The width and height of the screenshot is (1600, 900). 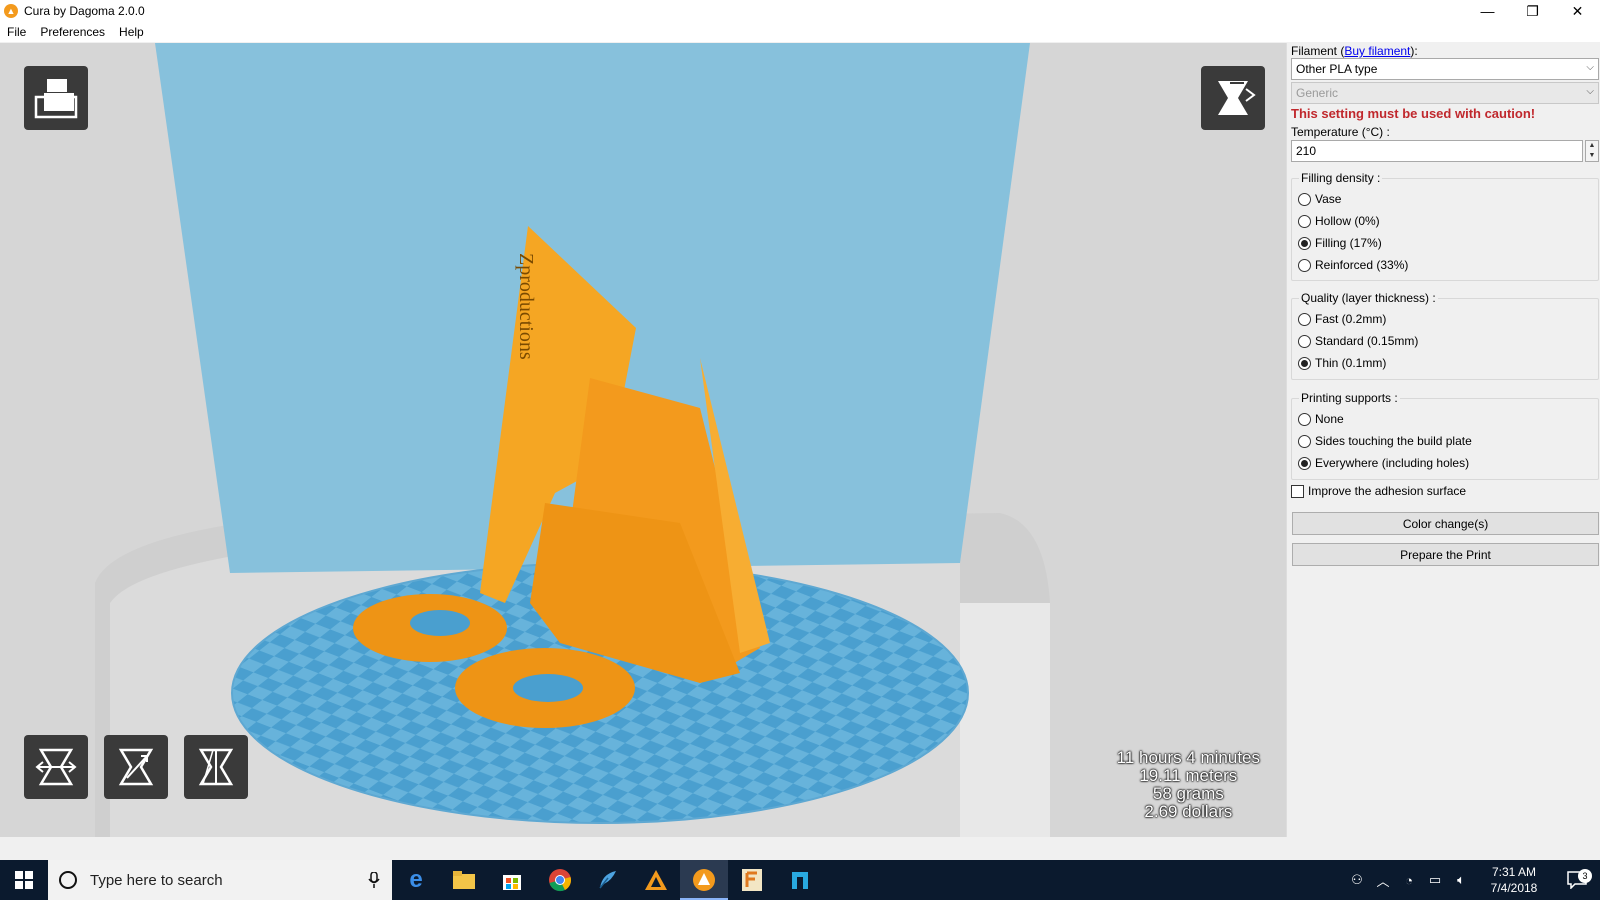 What do you see at coordinates (1383, 880) in the screenshot?
I see `chevron-up-icon: ︿` at bounding box center [1383, 880].